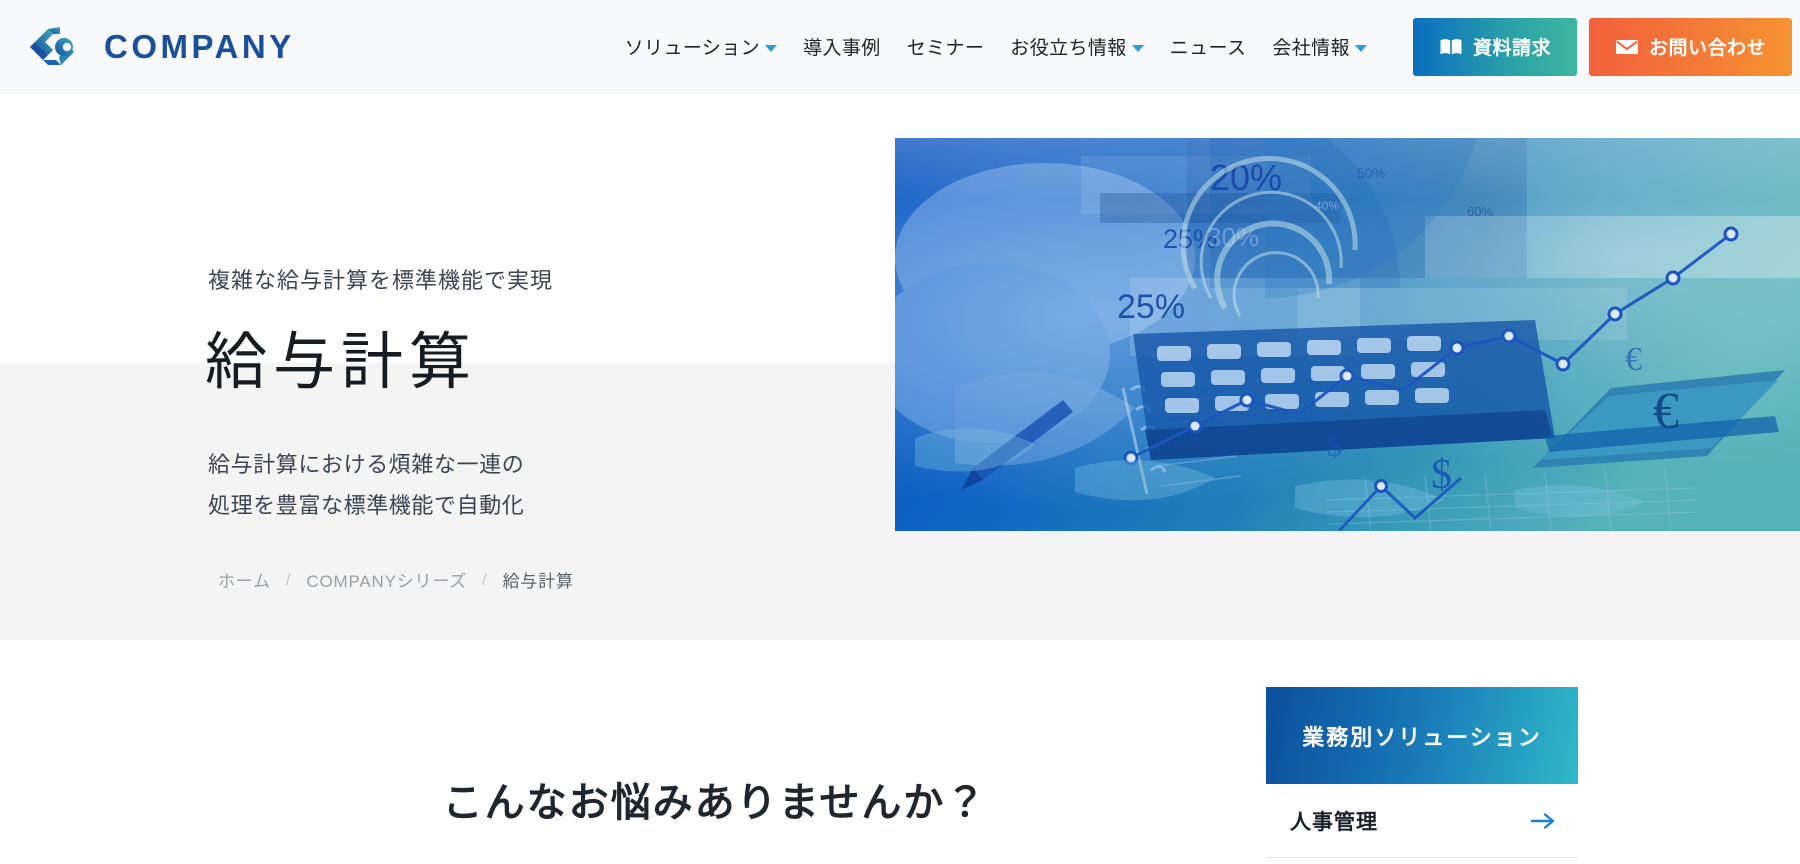 The width and height of the screenshot is (1800, 864). What do you see at coordinates (386, 579) in the screenshot?
I see `breadcrumb-item-company-series: COMPANYシリーズ` at bounding box center [386, 579].